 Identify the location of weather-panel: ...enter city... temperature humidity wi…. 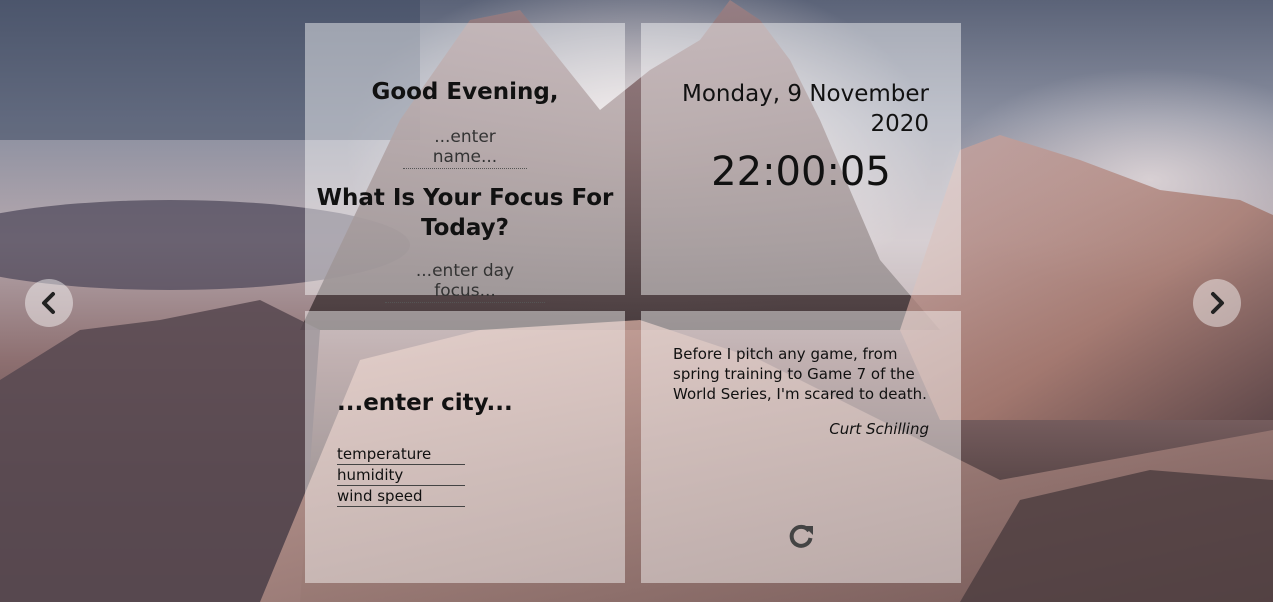
(465, 447).